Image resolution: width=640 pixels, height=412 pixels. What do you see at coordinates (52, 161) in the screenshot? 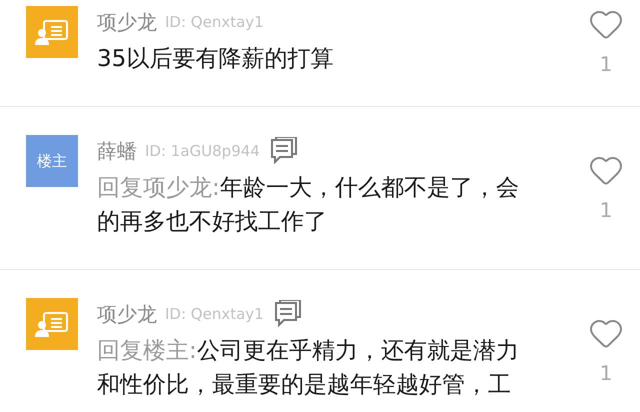
I see `avatar: 楼主` at bounding box center [52, 161].